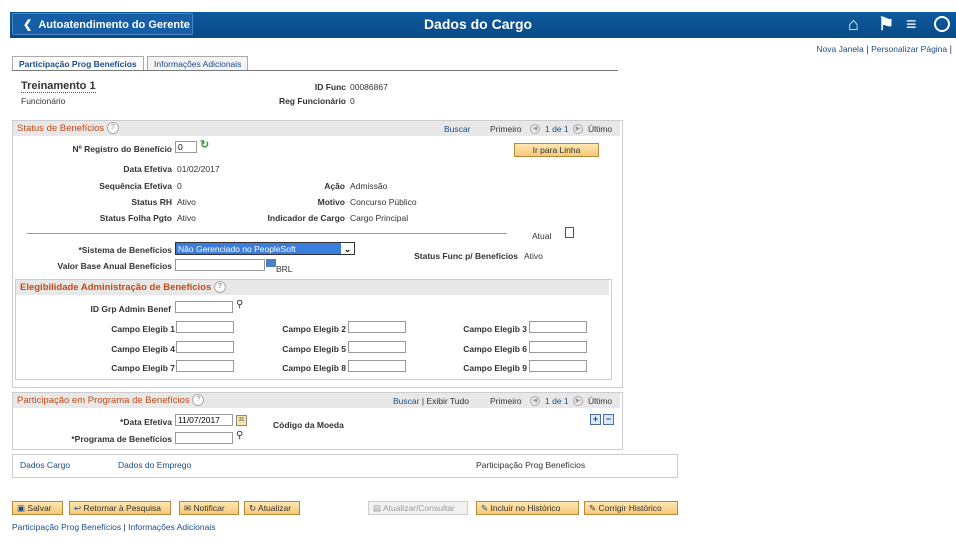  What do you see at coordinates (28, 25) in the screenshot?
I see `chevron-left-icon: ❮` at bounding box center [28, 25].